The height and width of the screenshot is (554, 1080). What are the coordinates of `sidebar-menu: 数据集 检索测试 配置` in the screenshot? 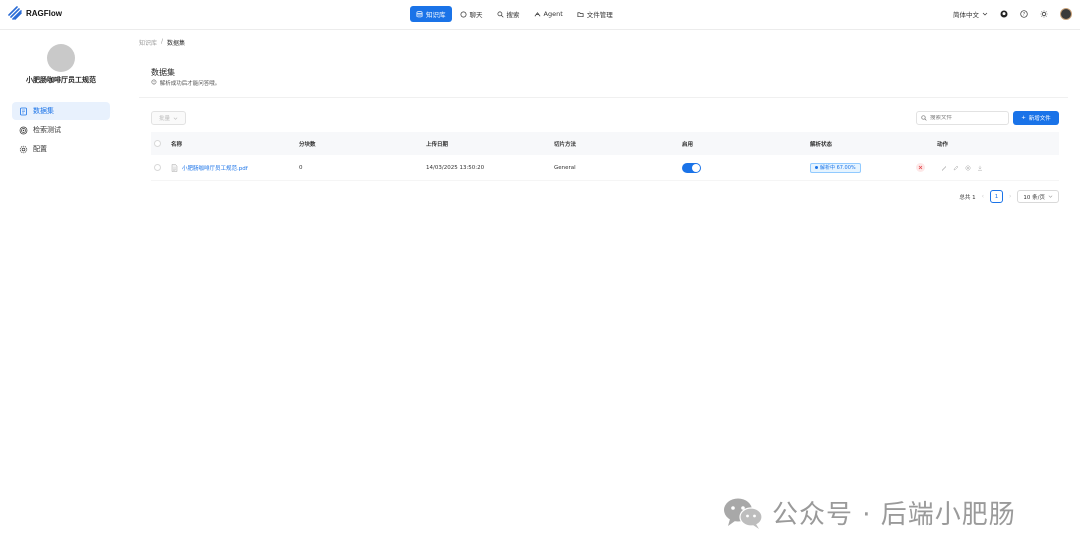 It's located at (61, 130).